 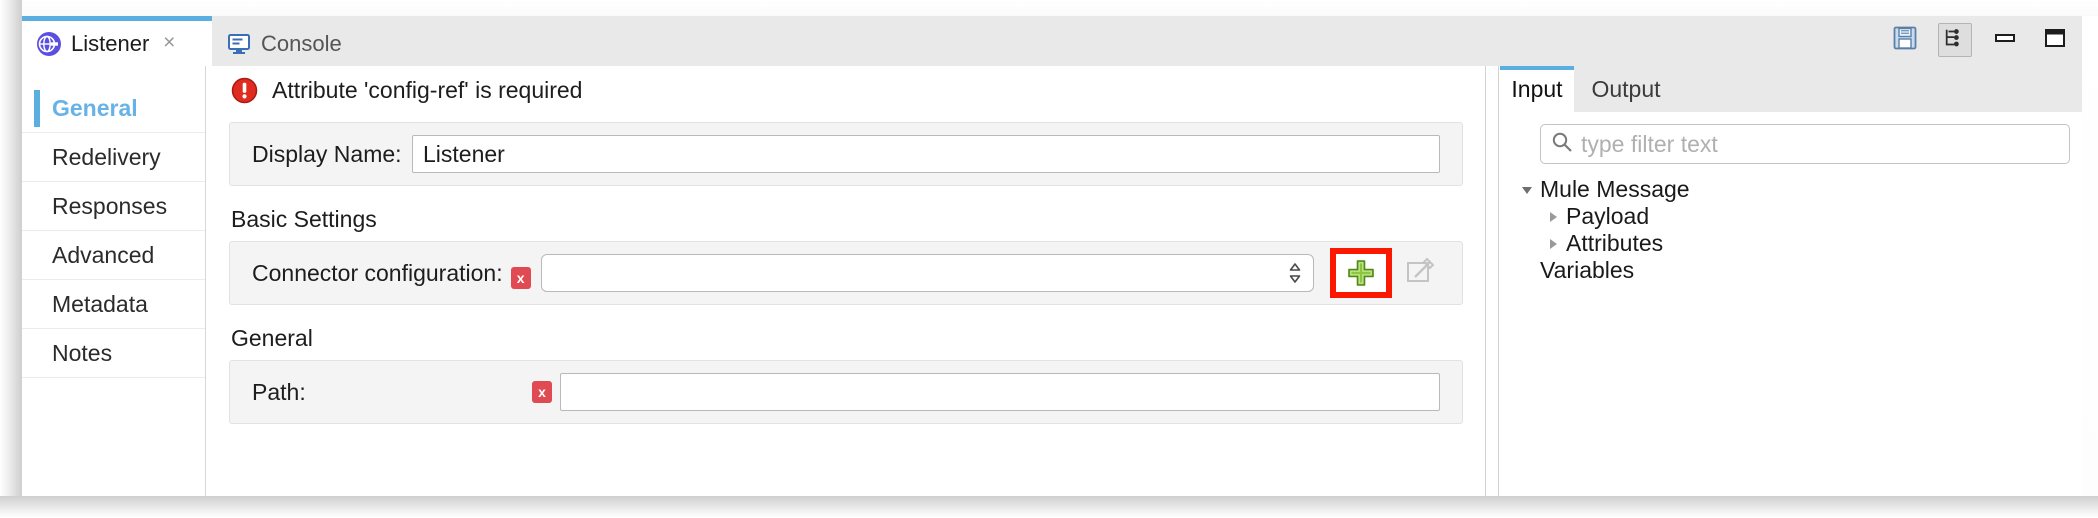 I want to click on tab-console-label: Console, so click(x=301, y=43).